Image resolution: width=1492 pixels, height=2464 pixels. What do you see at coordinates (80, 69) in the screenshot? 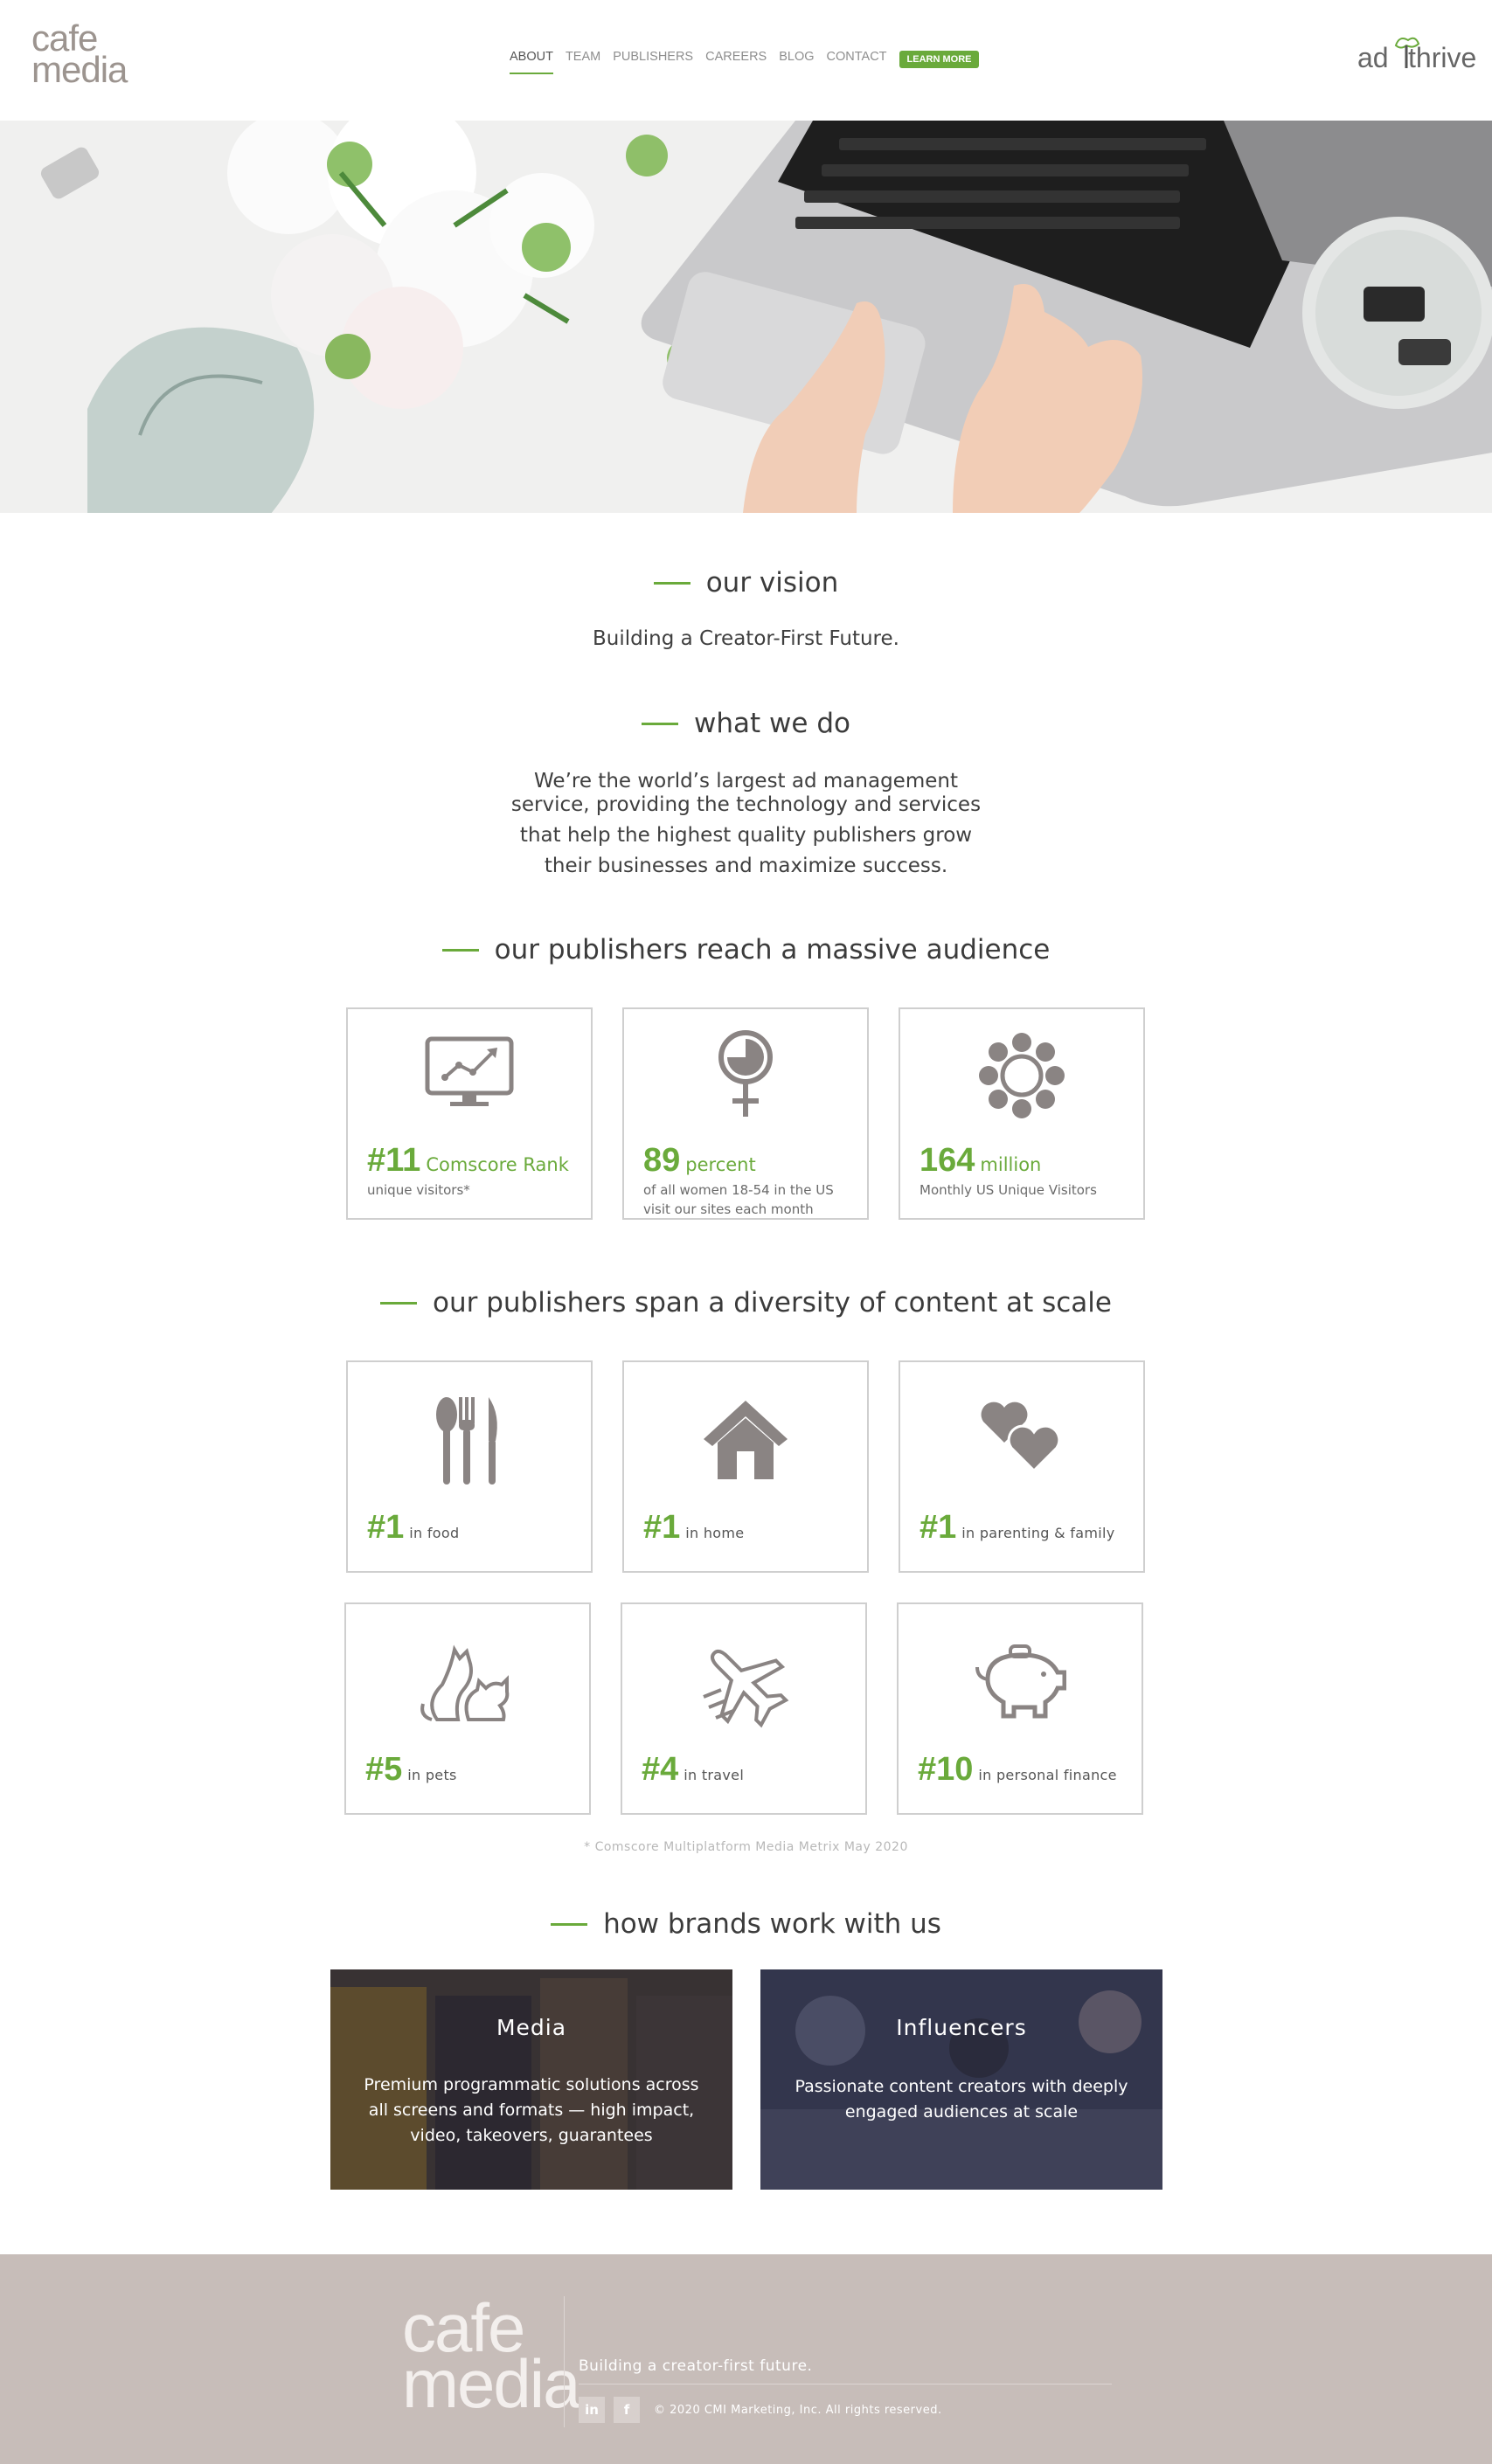
I see `logo-line-2: media` at bounding box center [80, 69].